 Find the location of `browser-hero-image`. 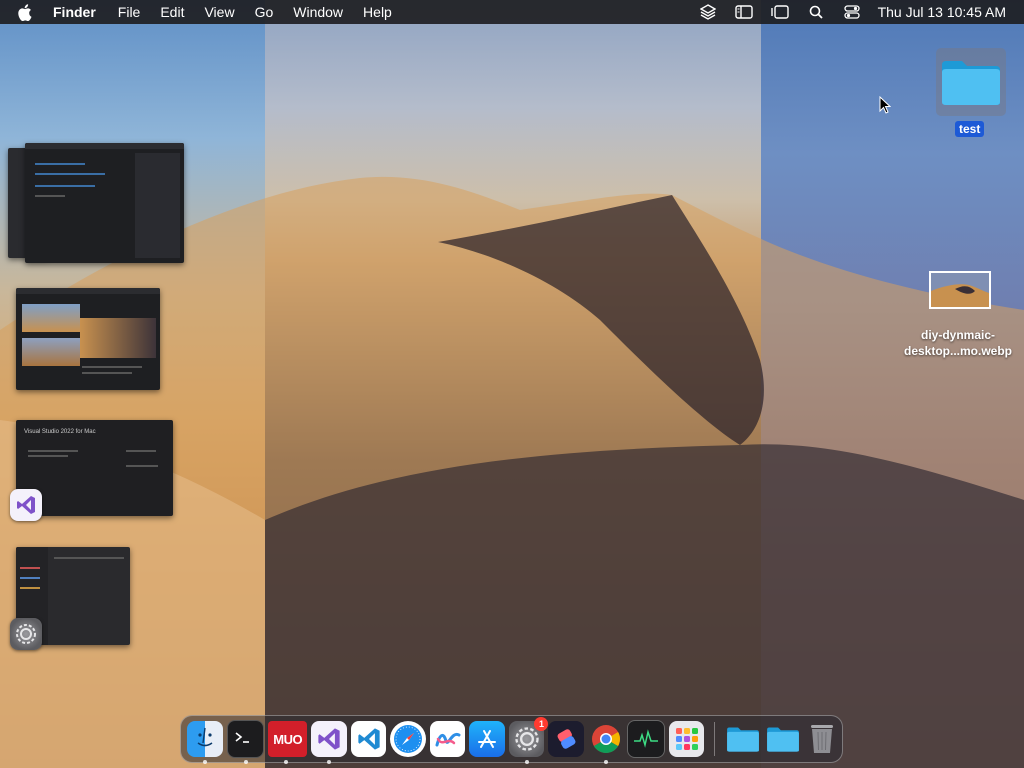

browser-hero-image is located at coordinates (118, 338).